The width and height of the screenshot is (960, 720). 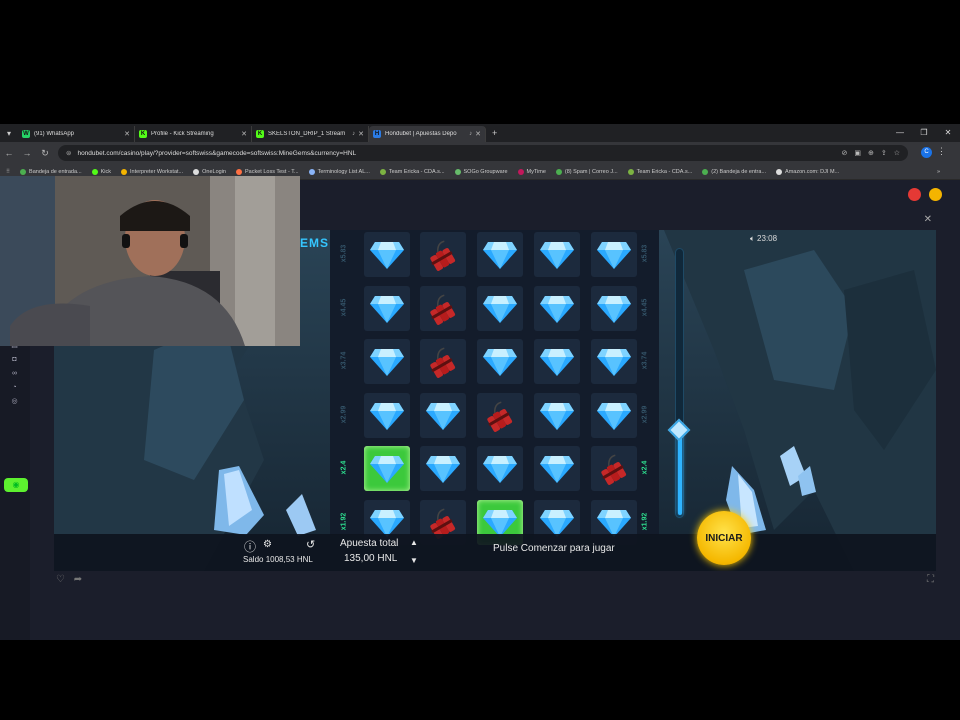 What do you see at coordinates (680, 472) in the screenshot?
I see `risk-slider-fill` at bounding box center [680, 472].